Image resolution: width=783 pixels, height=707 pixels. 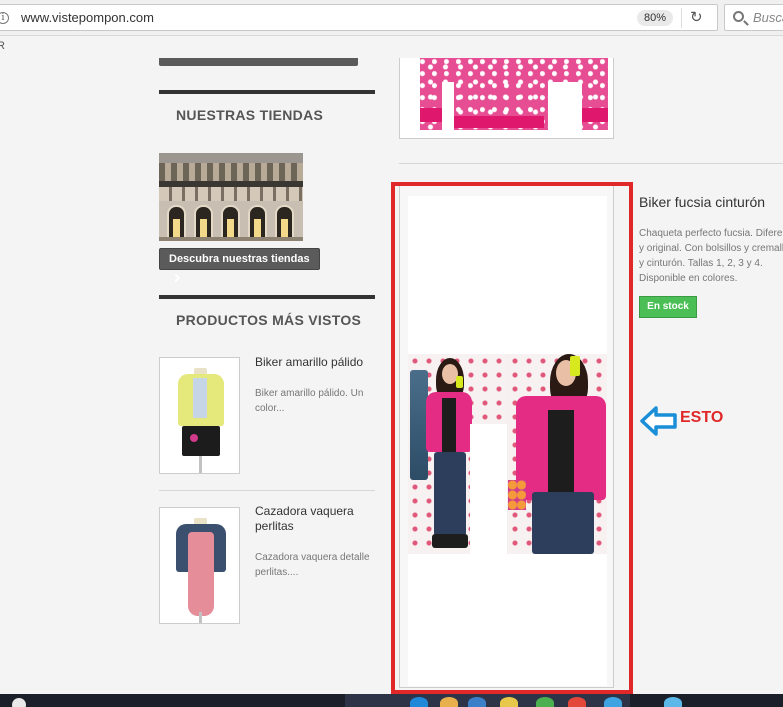 I want to click on product-name: Biker amarillo pálido, so click(x=311, y=362).